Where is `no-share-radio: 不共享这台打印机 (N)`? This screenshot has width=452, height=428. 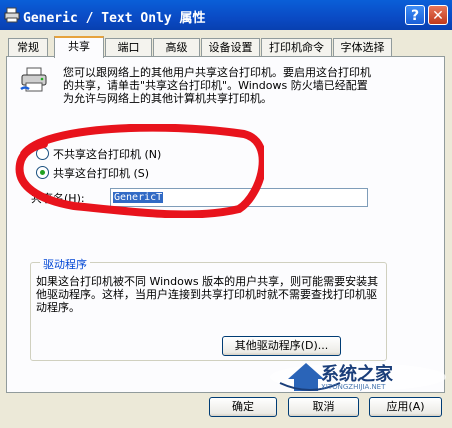 no-share-radio: 不共享这台打印机 (N) is located at coordinates (98, 155).